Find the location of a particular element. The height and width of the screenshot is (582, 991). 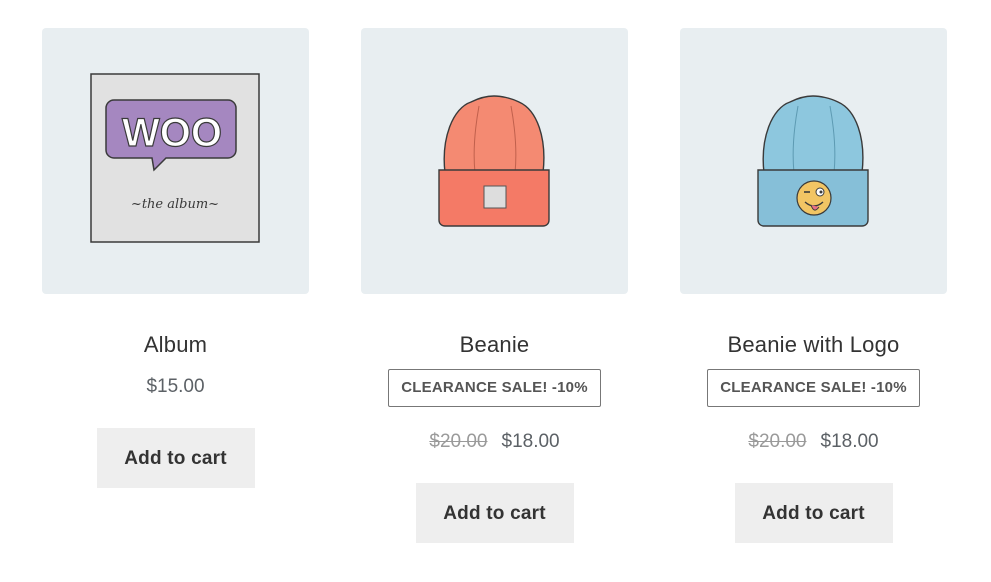

current-price: $15.00 is located at coordinates (175, 386).